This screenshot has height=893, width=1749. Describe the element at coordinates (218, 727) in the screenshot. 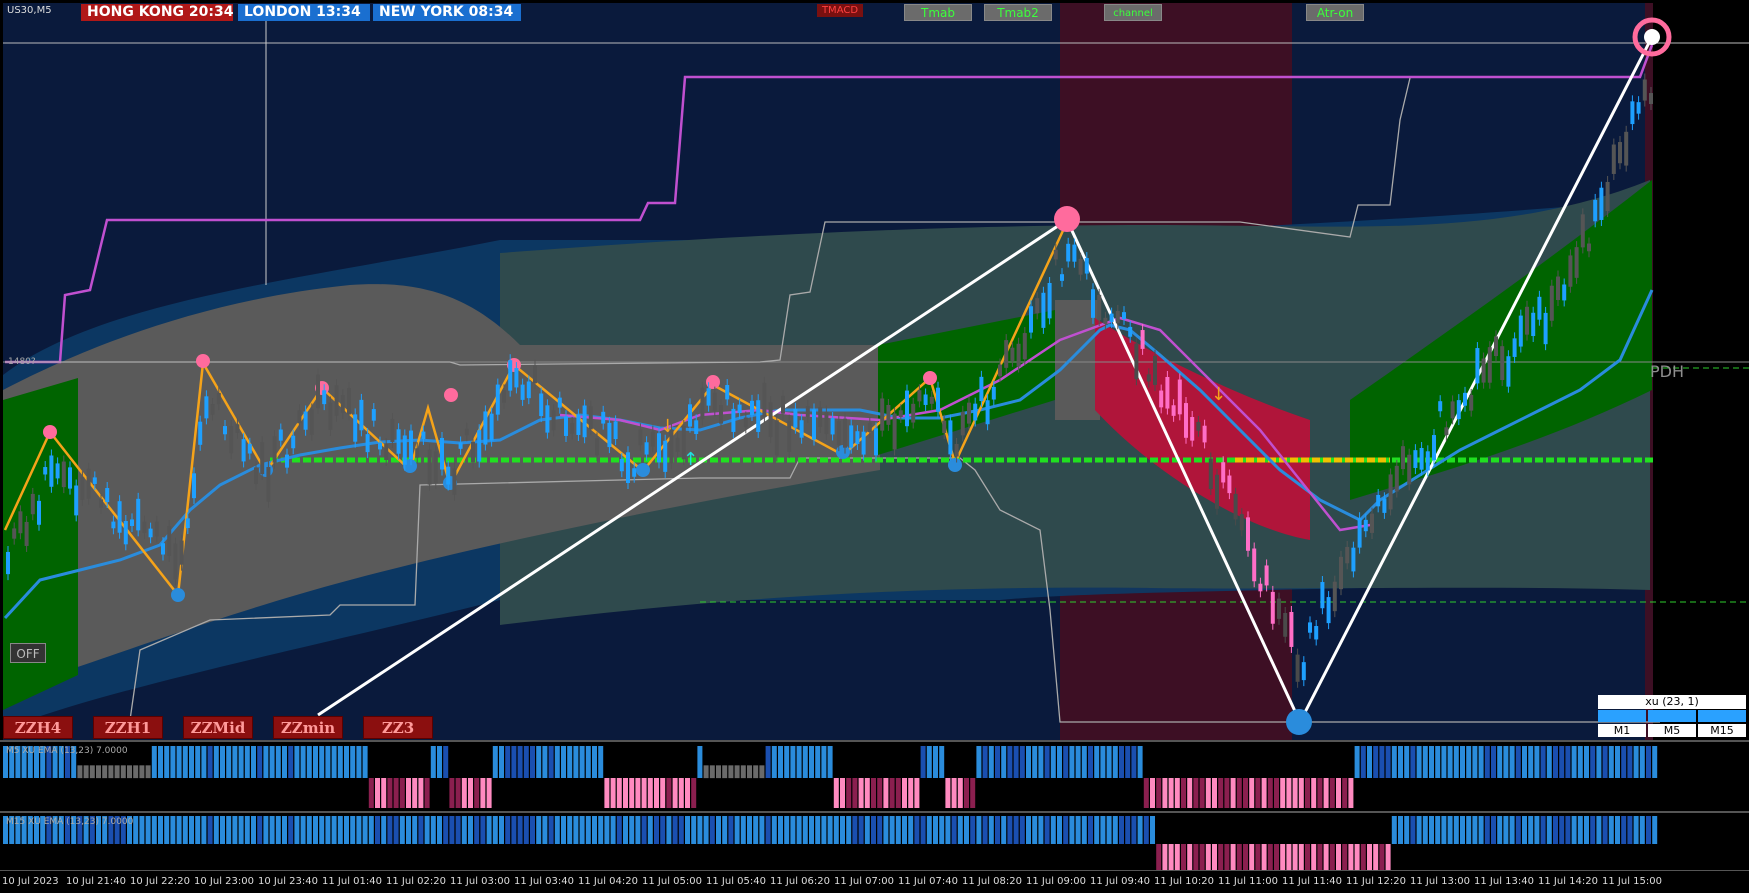

I see `zzmid-button: ZZMid` at that location.